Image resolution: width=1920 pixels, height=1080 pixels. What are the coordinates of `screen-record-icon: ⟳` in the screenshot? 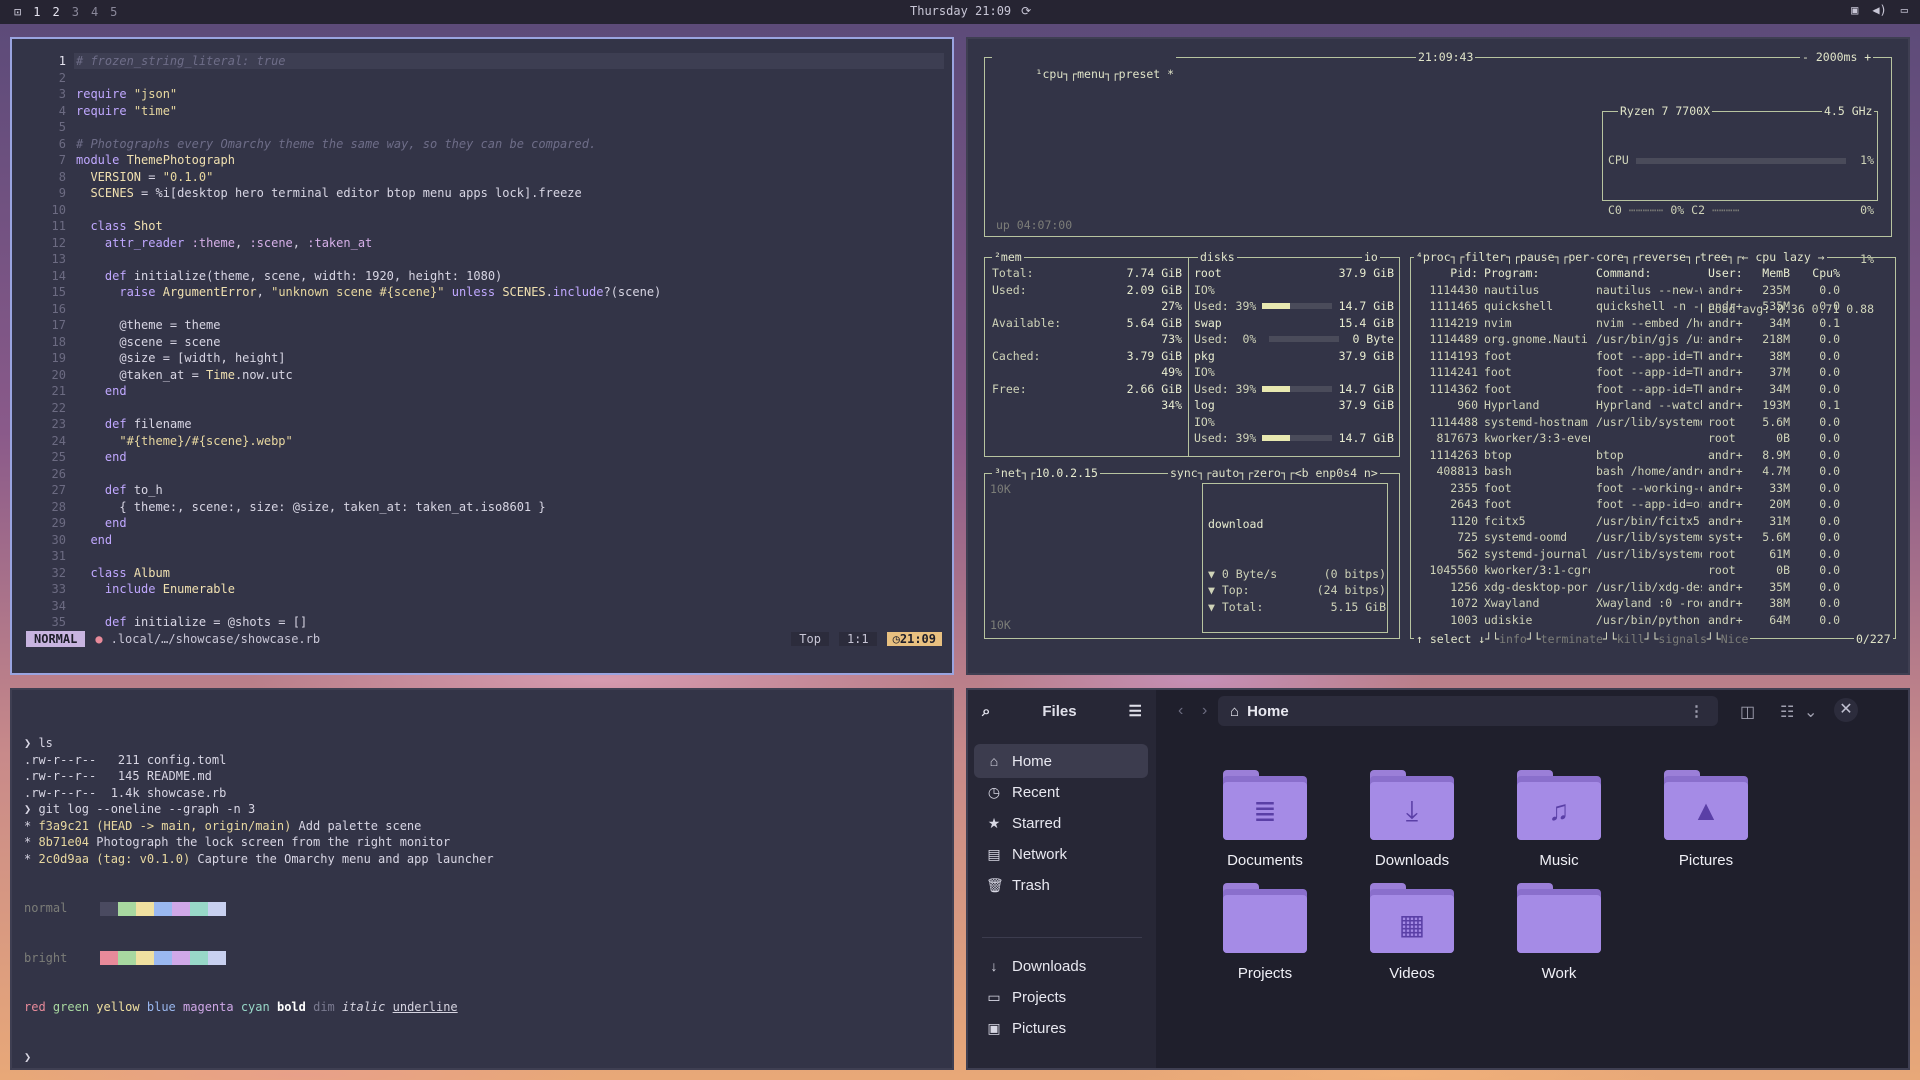 It's located at (1026, 11).